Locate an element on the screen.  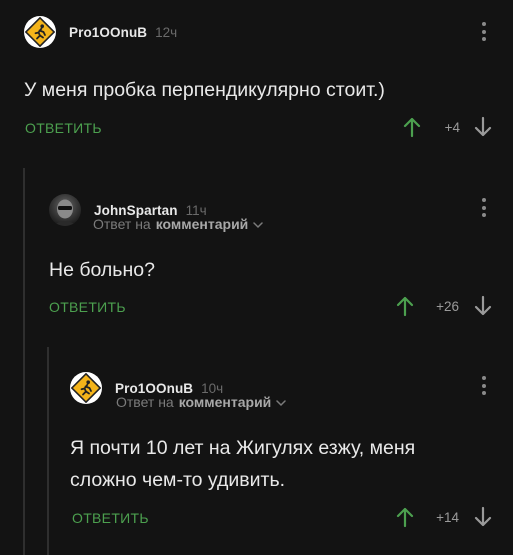
comment-text-line: Я почти 10 лет на Жигулях езжу, меня is located at coordinates (243, 448).